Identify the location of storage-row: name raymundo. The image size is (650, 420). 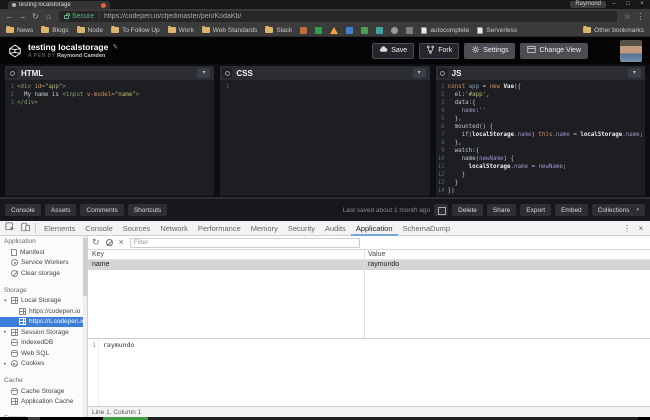
(369, 265).